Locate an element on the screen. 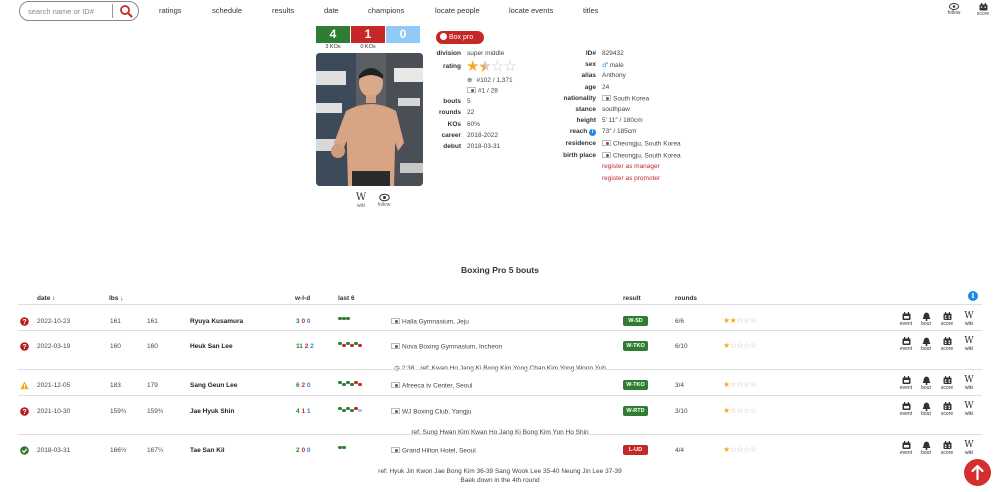 Image resolution: width=1000 pixels, height=492 pixels. score-button: score is located at coordinates (983, 12).